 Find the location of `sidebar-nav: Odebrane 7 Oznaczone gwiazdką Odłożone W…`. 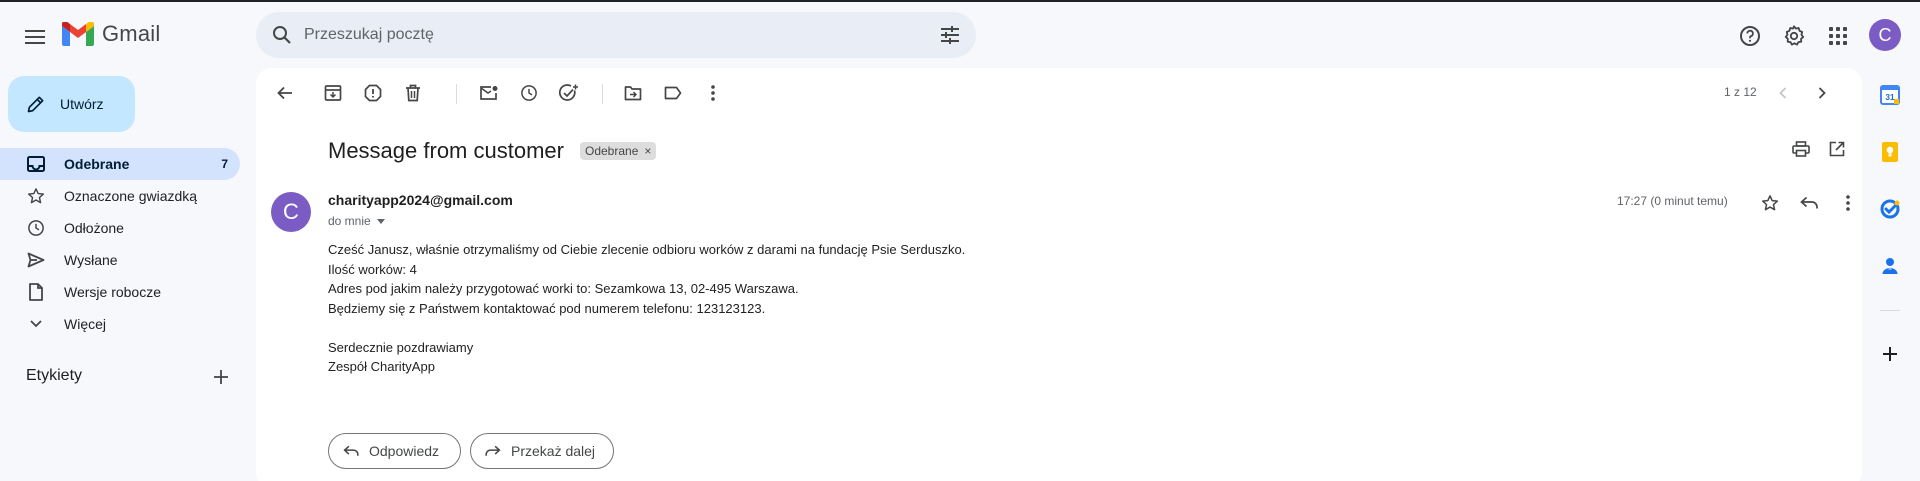

sidebar-nav: Odebrane 7 Oznaczone gwiazdką Odłożone W… is located at coordinates (120, 244).